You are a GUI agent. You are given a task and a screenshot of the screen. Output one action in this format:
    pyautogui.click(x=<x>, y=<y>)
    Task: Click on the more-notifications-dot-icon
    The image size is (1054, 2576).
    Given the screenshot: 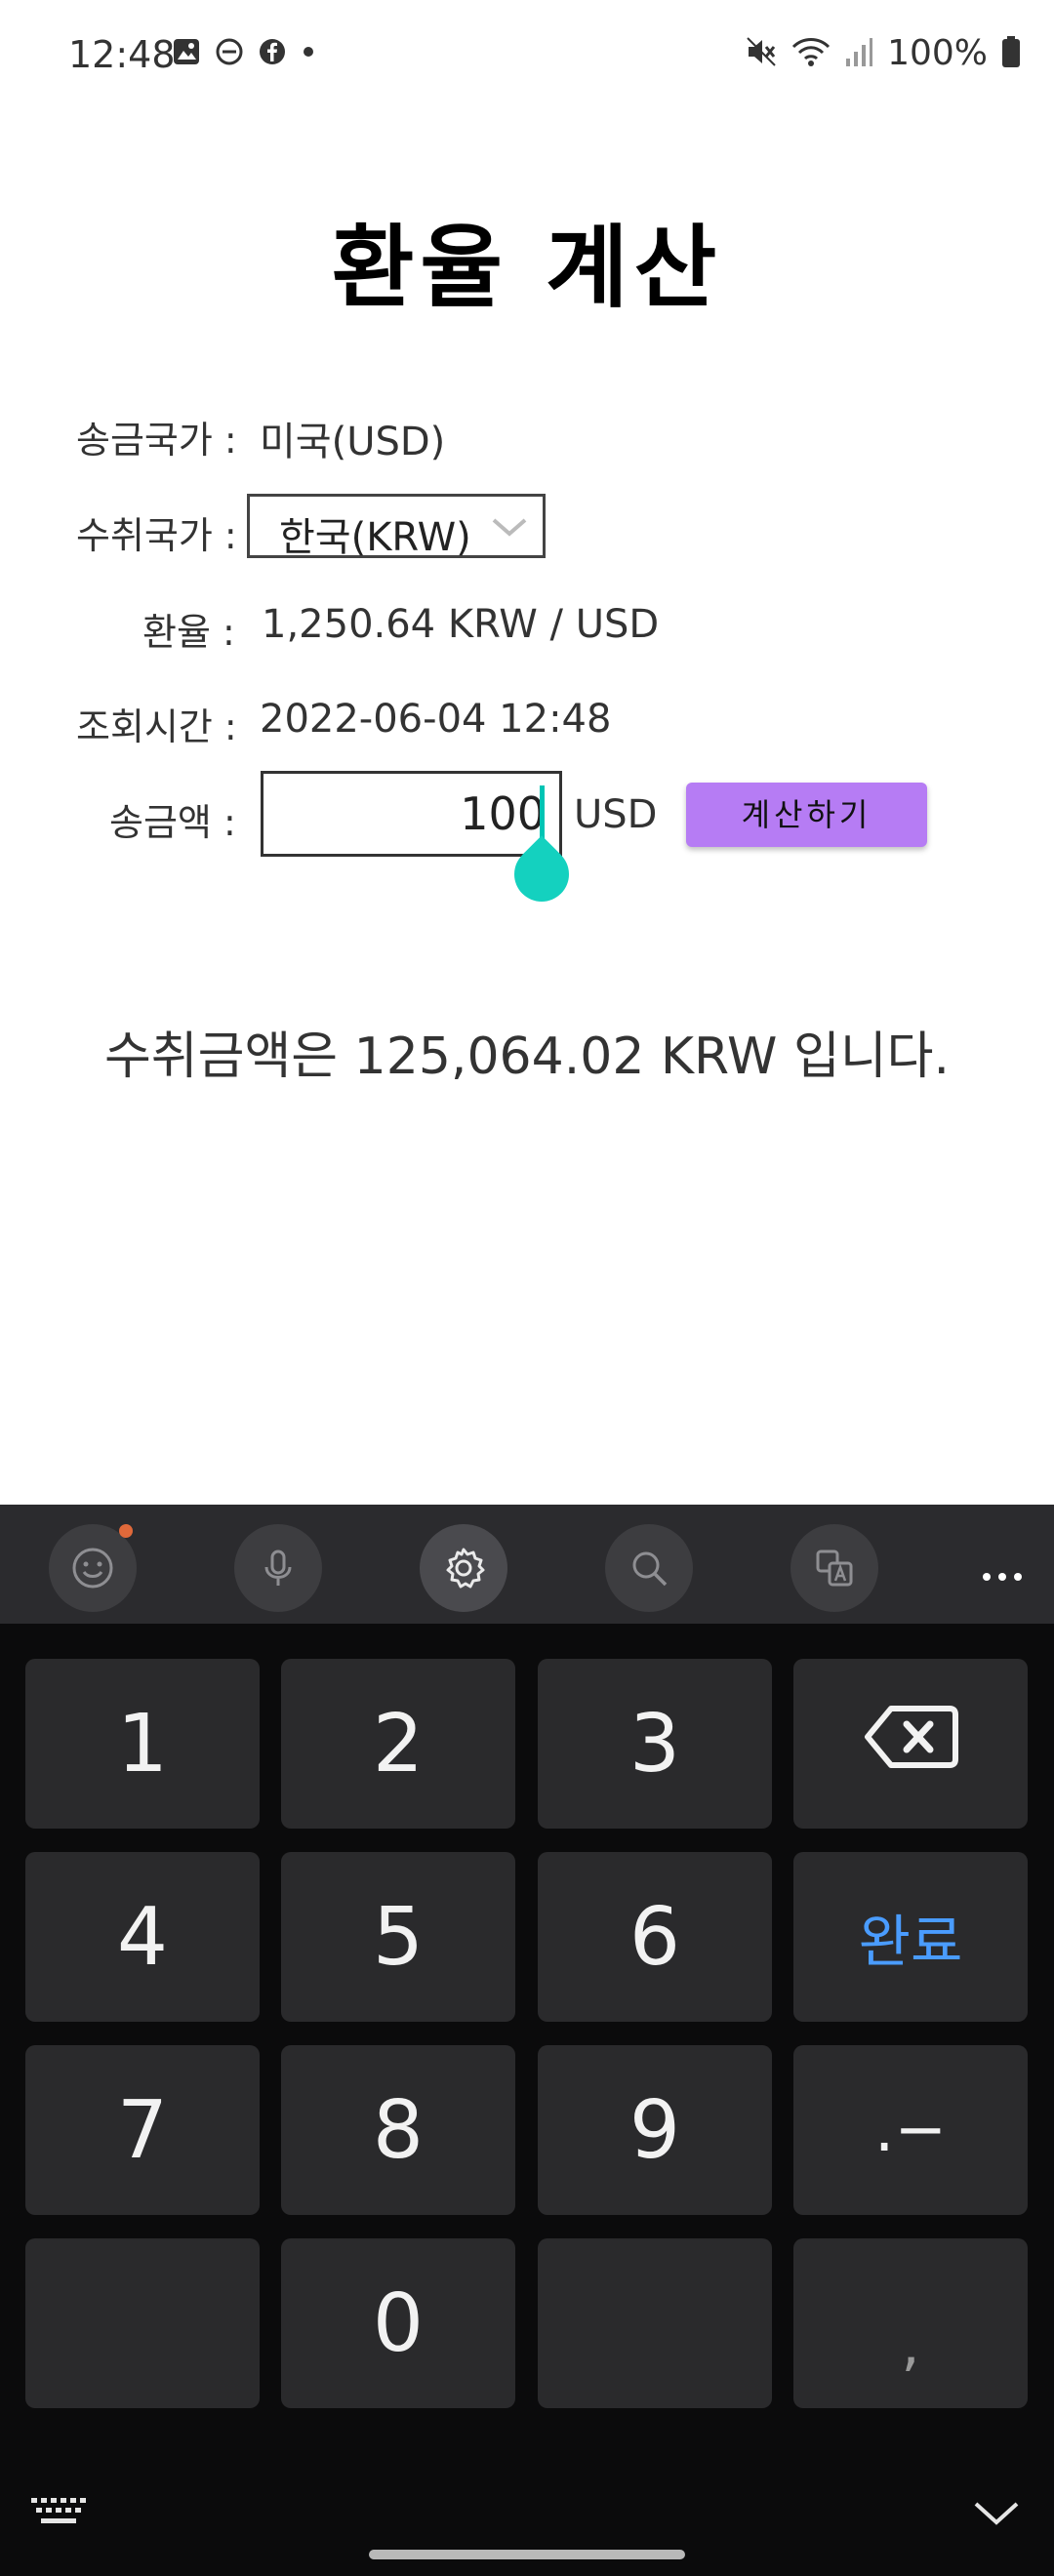 What is the action you would take?
    pyautogui.click(x=309, y=53)
    